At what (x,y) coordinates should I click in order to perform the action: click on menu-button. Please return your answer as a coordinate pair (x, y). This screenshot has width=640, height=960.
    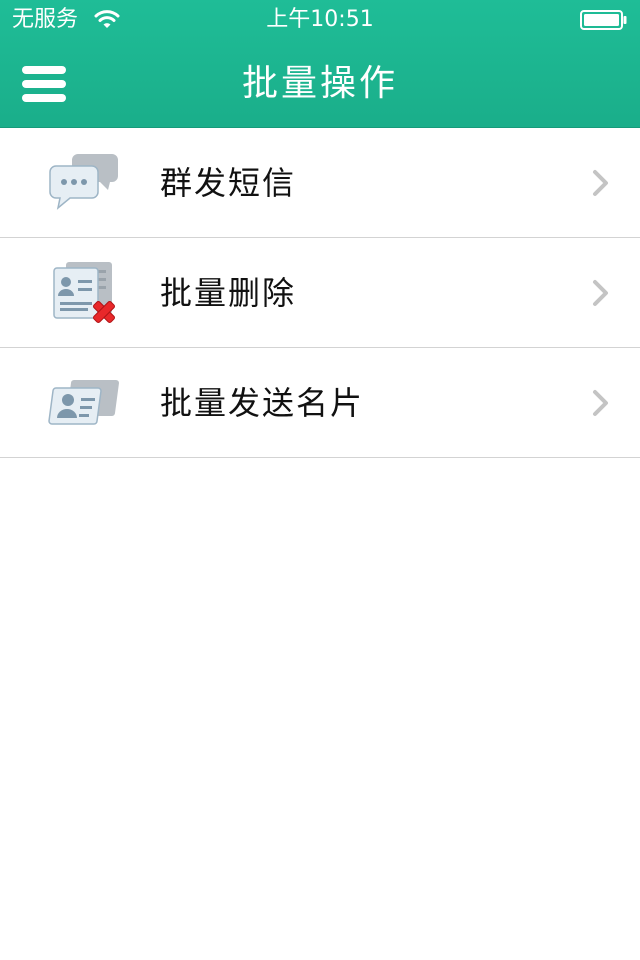
    Looking at the image, I should click on (44, 84).